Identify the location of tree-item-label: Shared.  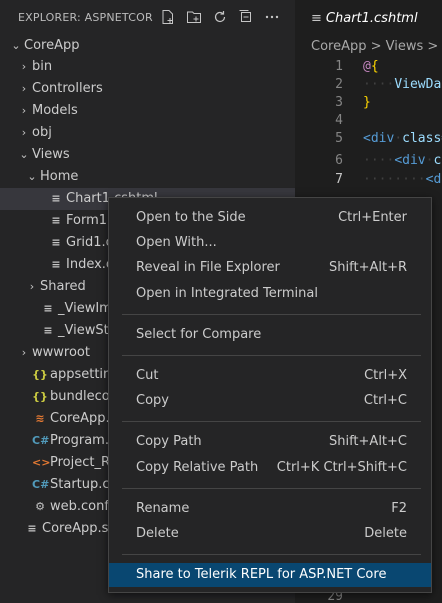
(63, 286).